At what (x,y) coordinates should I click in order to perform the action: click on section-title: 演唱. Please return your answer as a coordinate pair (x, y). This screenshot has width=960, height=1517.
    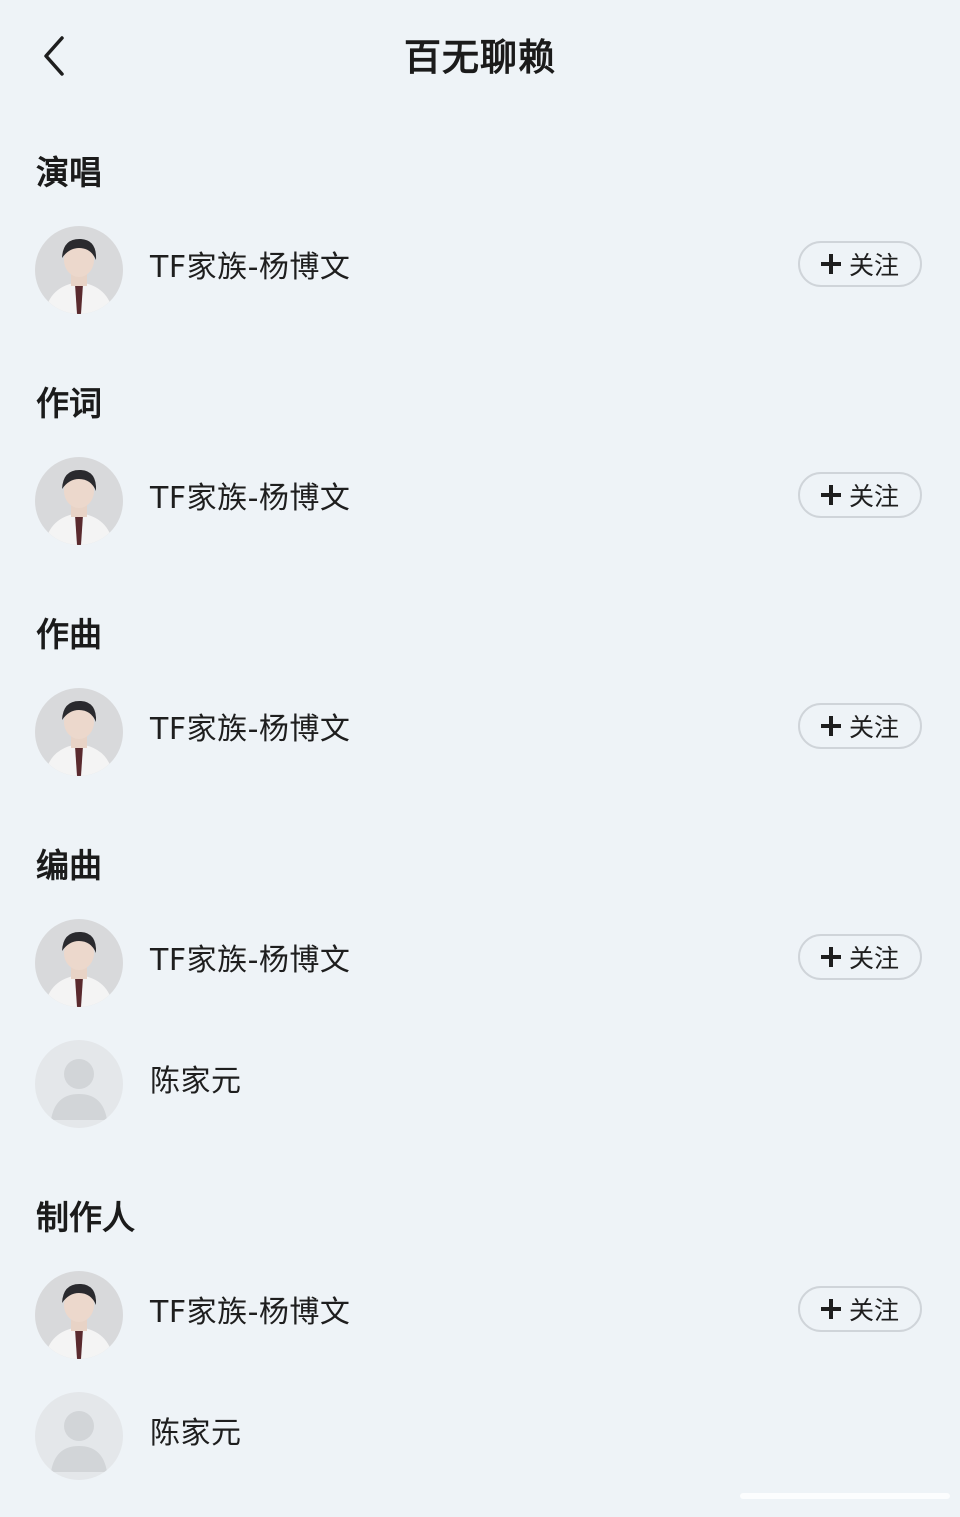
    Looking at the image, I should click on (69, 172).